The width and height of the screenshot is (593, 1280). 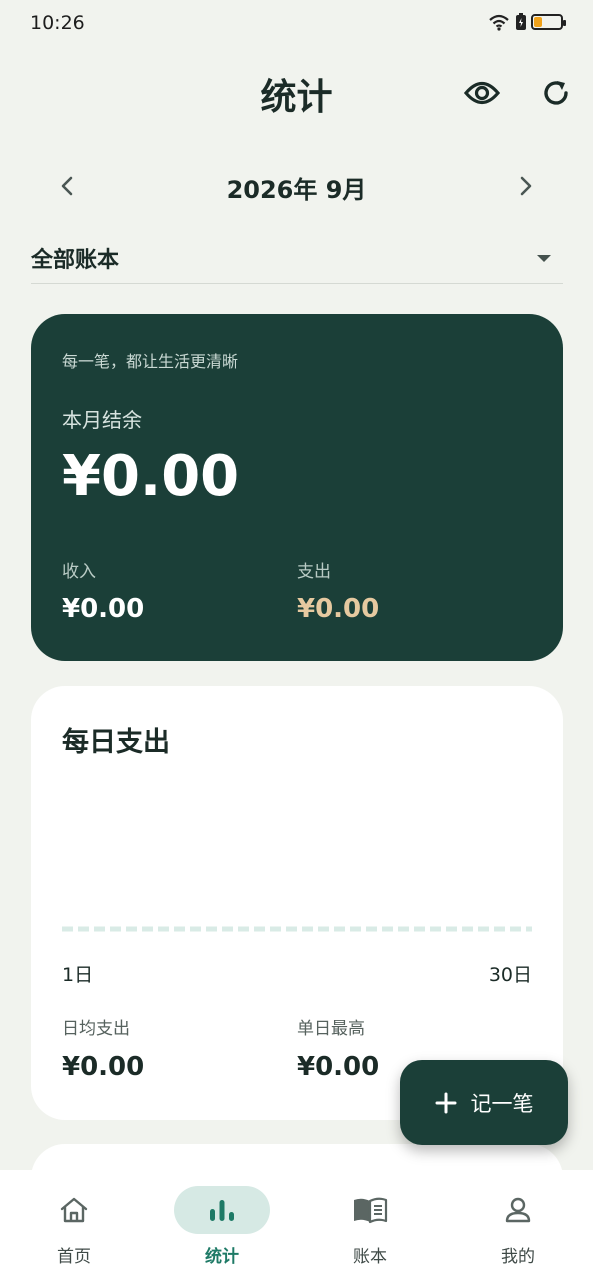 What do you see at coordinates (499, 22) in the screenshot?
I see `wifi-icon` at bounding box center [499, 22].